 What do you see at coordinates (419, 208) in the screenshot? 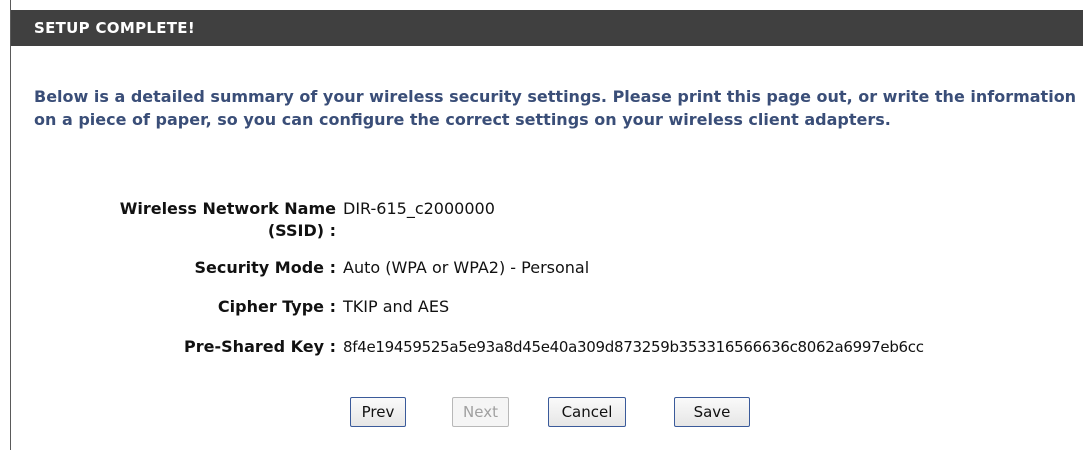
I see `ssid-value: DIR-615_c2000000` at bounding box center [419, 208].